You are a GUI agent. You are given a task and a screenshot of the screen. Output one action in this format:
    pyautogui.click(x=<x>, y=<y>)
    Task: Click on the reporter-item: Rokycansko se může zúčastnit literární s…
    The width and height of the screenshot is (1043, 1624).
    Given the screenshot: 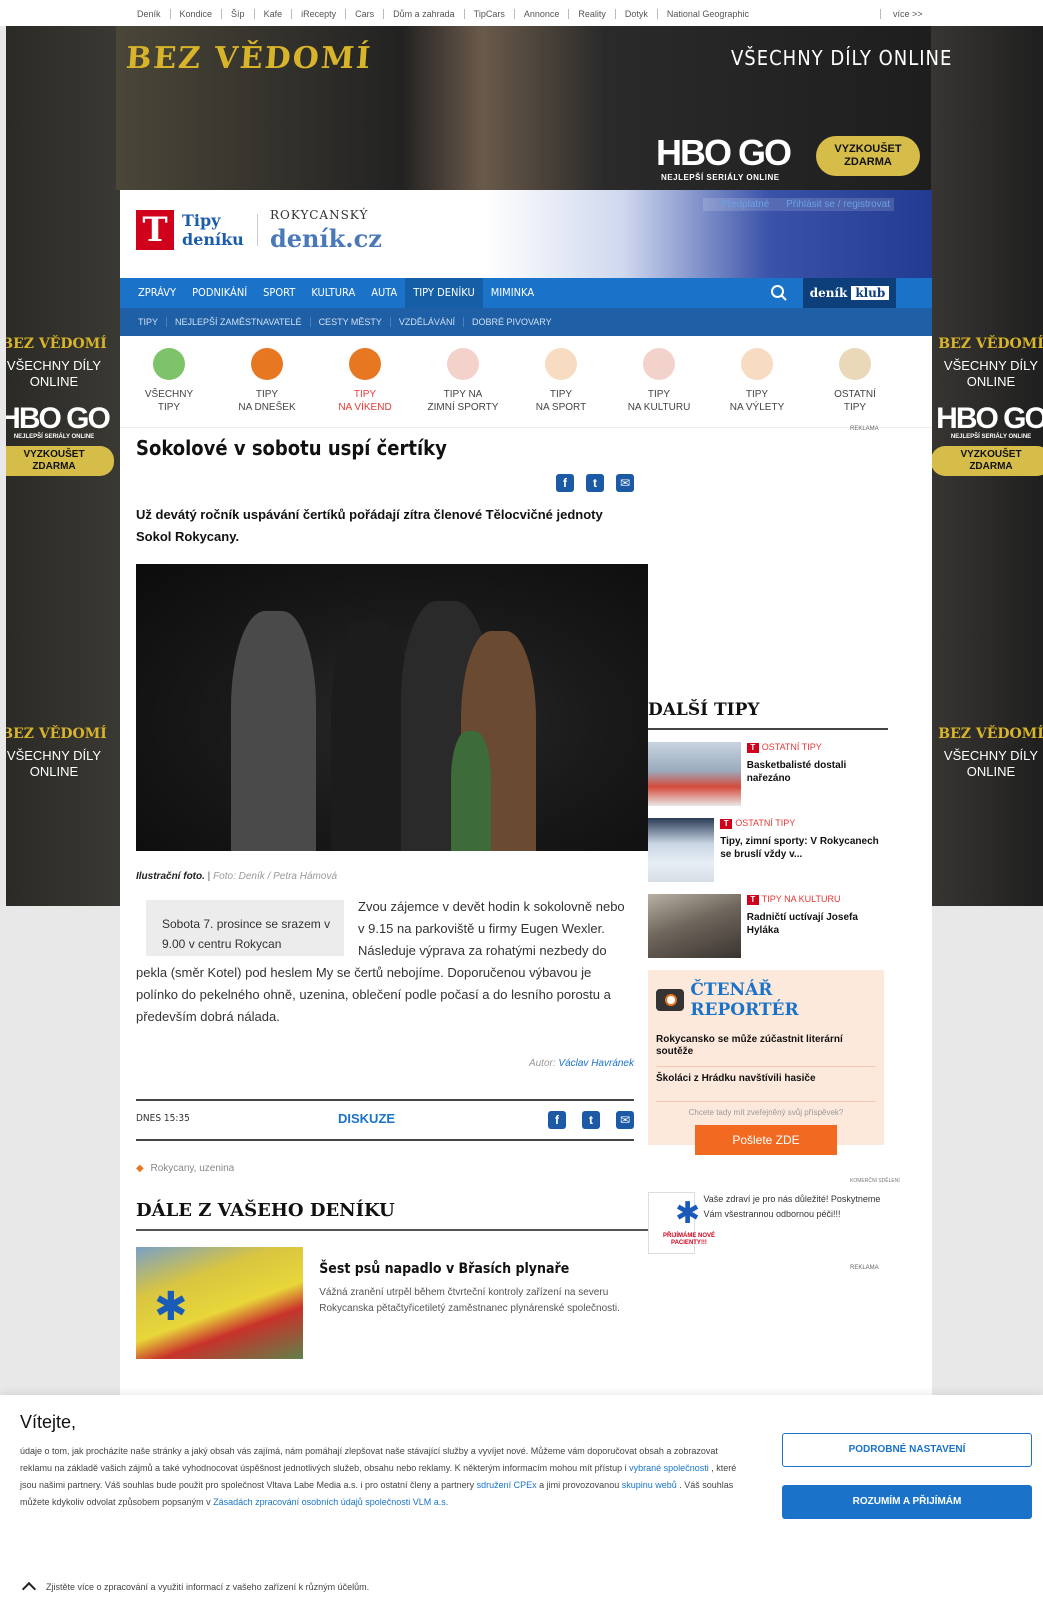 What is the action you would take?
    pyautogui.click(x=766, y=1046)
    